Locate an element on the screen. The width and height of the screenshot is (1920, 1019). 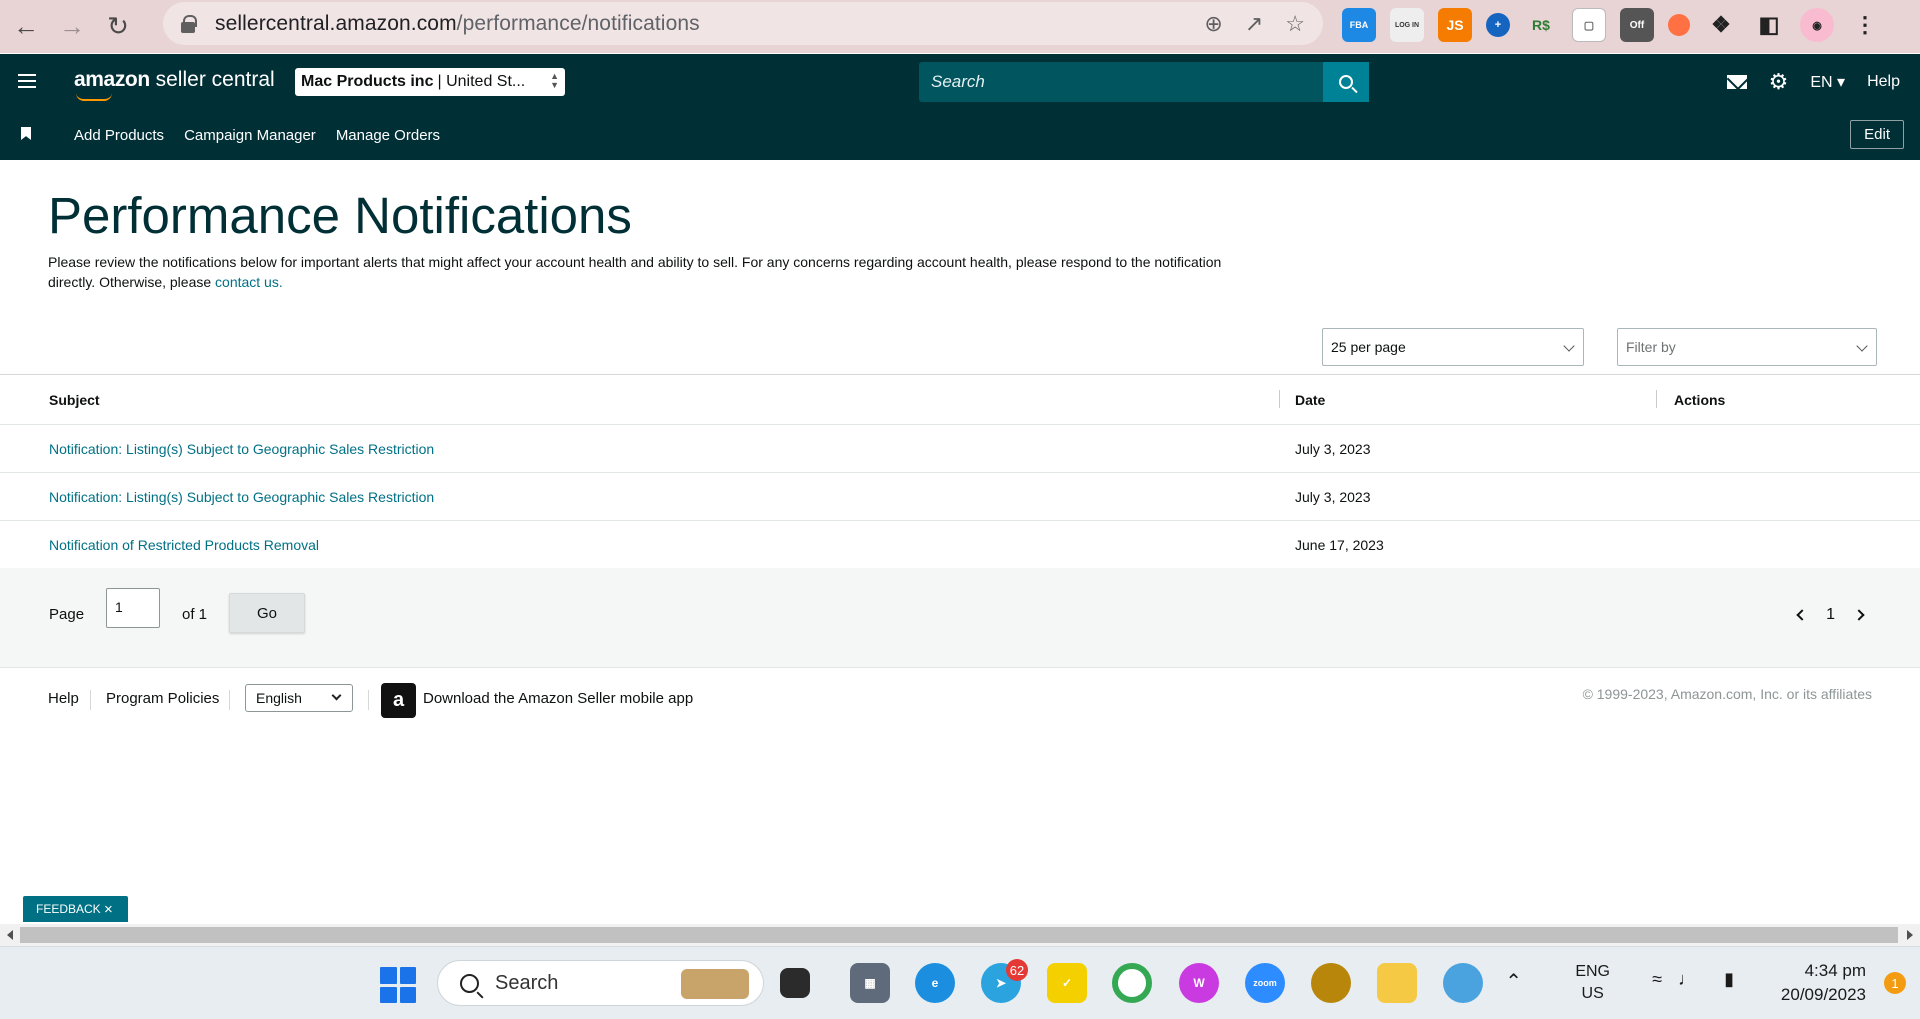
wifi-icon: ≈ is located at coordinates (1657, 979).